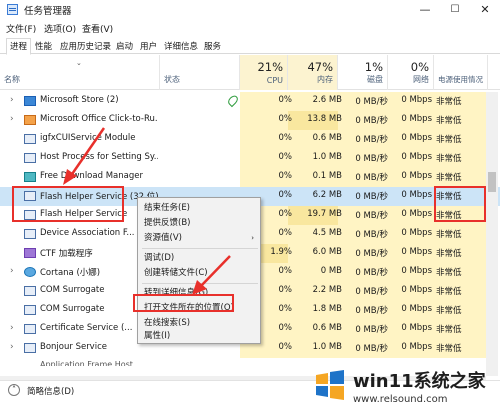 Image resolution: width=500 pixels, height=414 pixels. Describe the element at coordinates (85, 45) in the screenshot. I see `tab-app-history: 应用历史记录` at that location.